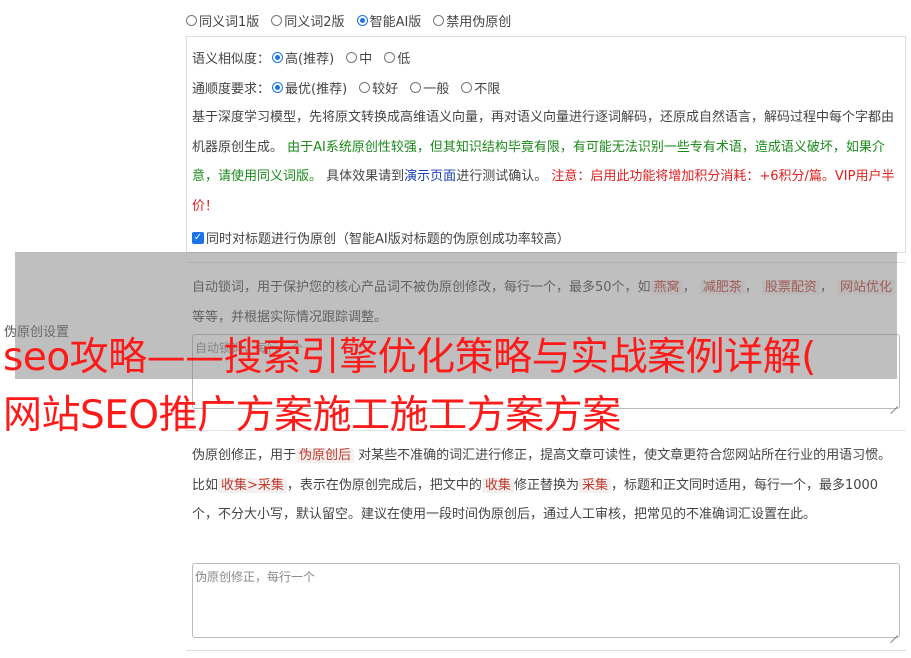  What do you see at coordinates (546, 650) in the screenshot?
I see `container-bottom-border` at bounding box center [546, 650].